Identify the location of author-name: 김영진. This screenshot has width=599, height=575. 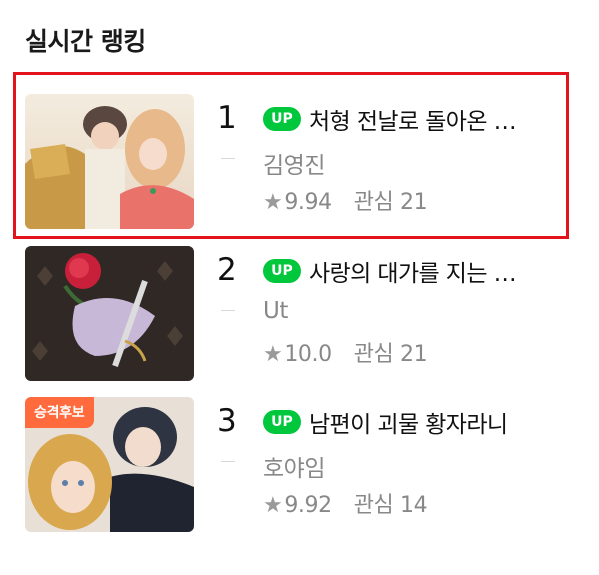
(294, 166).